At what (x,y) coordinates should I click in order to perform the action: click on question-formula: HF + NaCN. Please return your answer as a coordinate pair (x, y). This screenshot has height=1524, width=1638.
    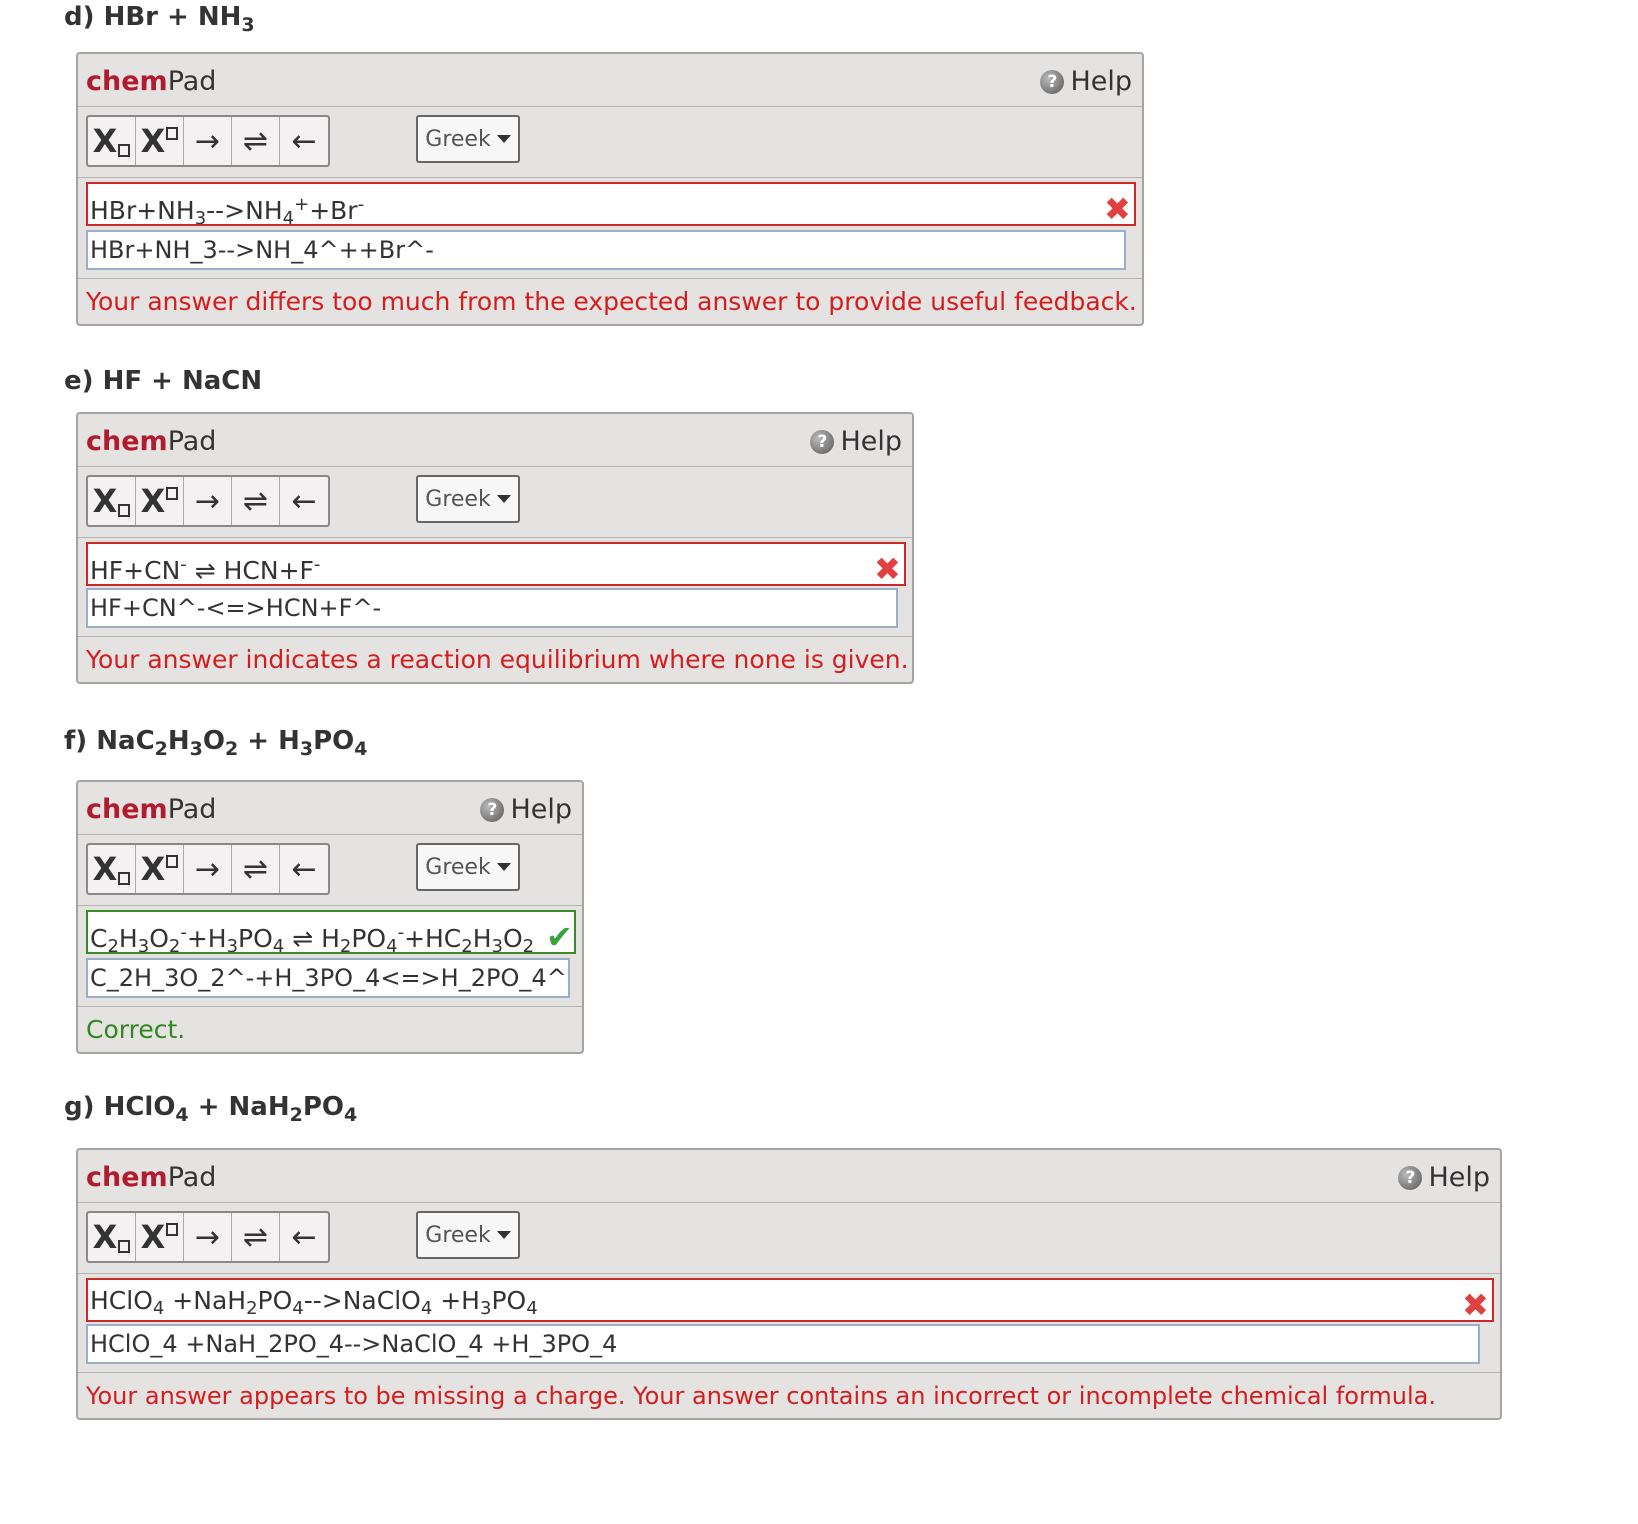
    Looking at the image, I should click on (182, 381).